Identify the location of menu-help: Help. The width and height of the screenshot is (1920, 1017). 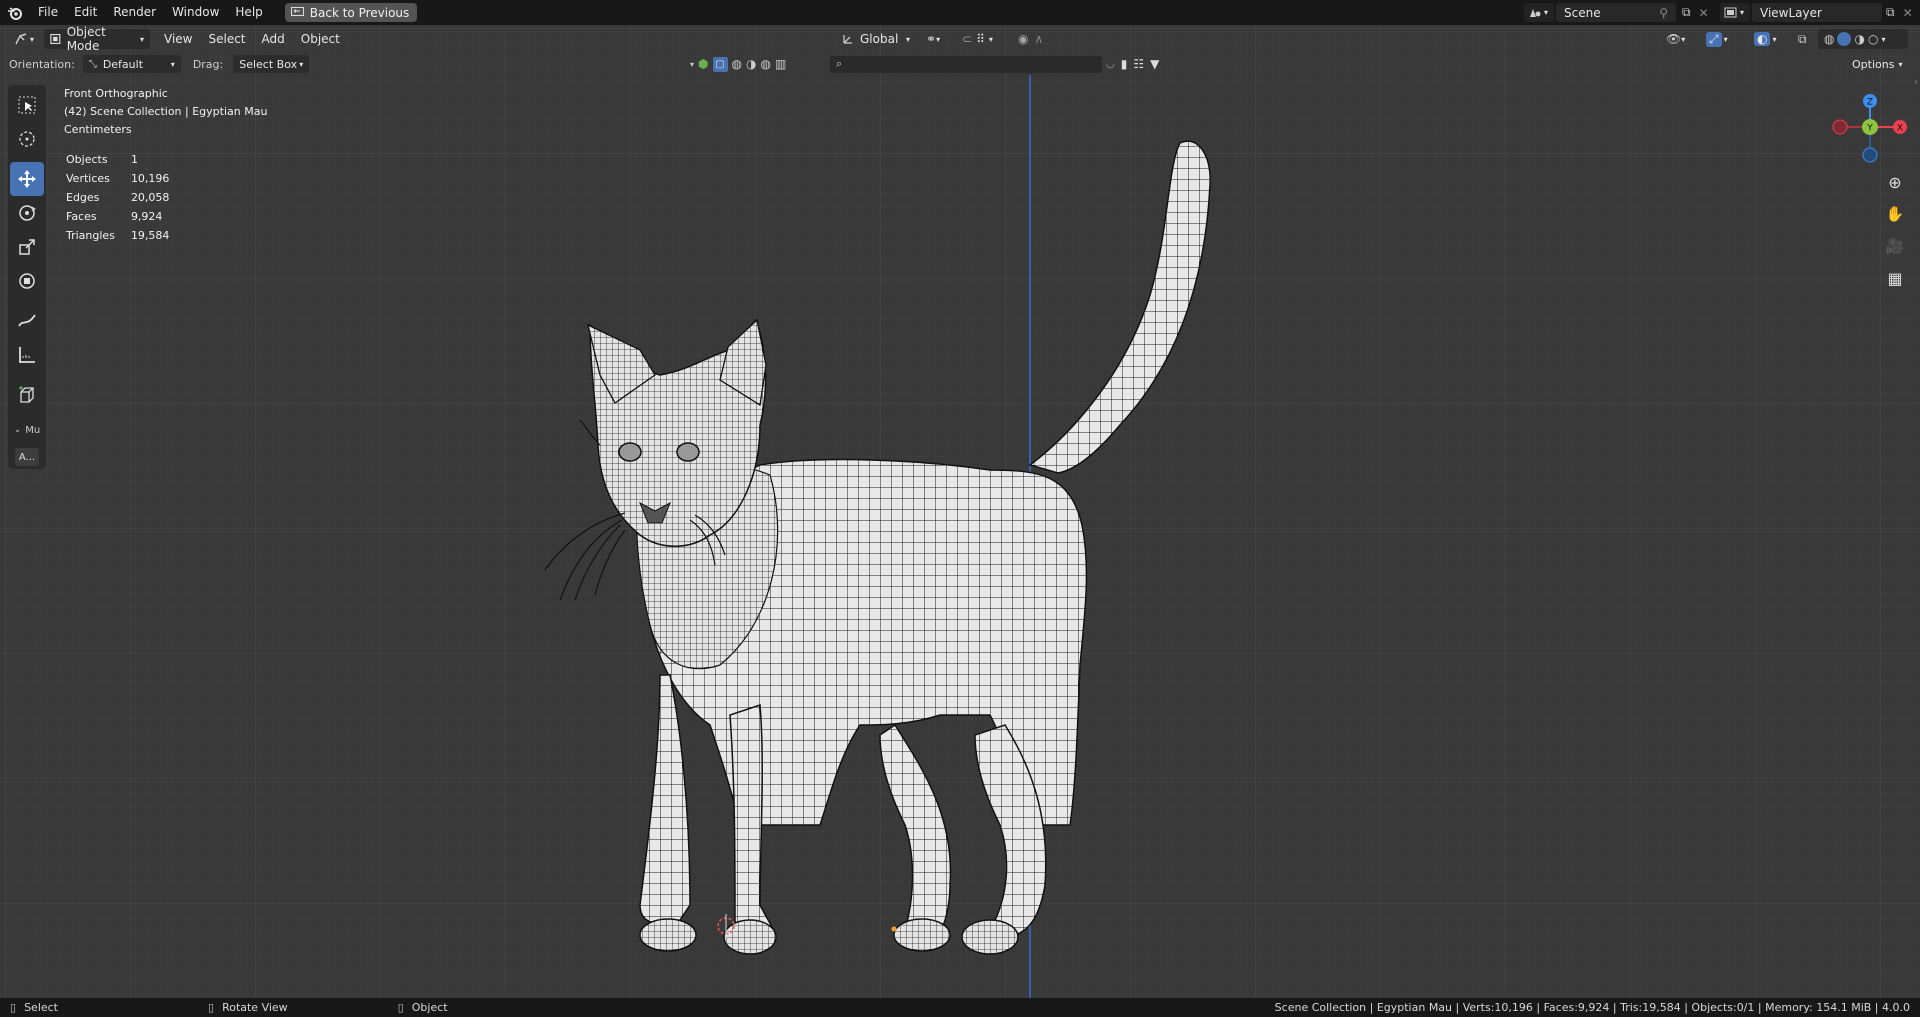
(248, 12).